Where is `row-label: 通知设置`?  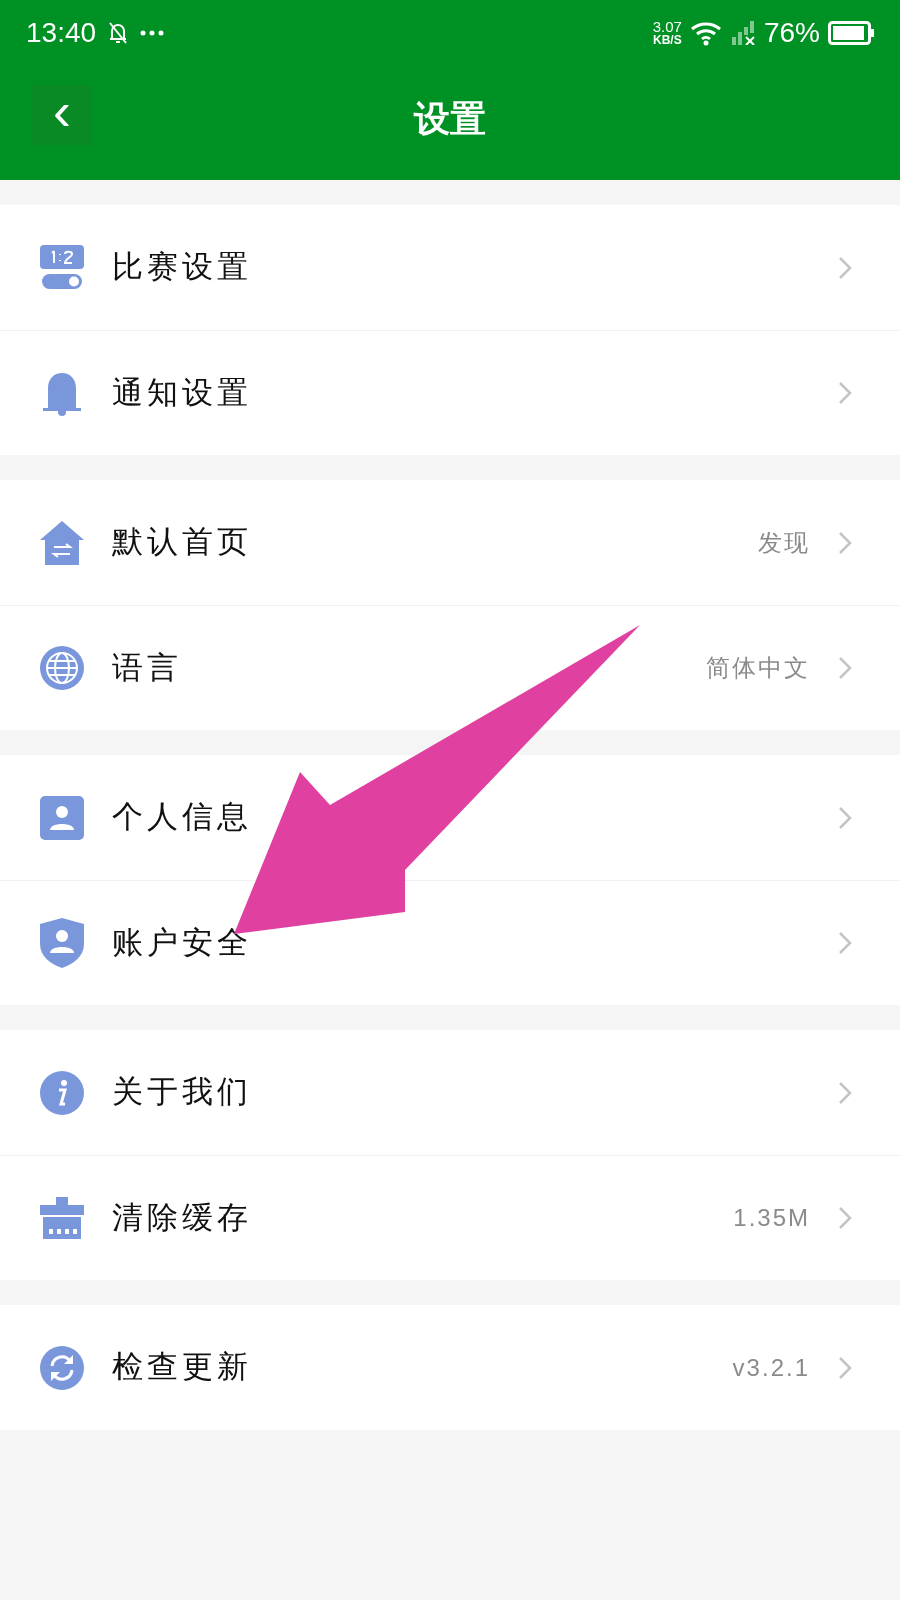
row-label: 通知设置 is located at coordinates (182, 392).